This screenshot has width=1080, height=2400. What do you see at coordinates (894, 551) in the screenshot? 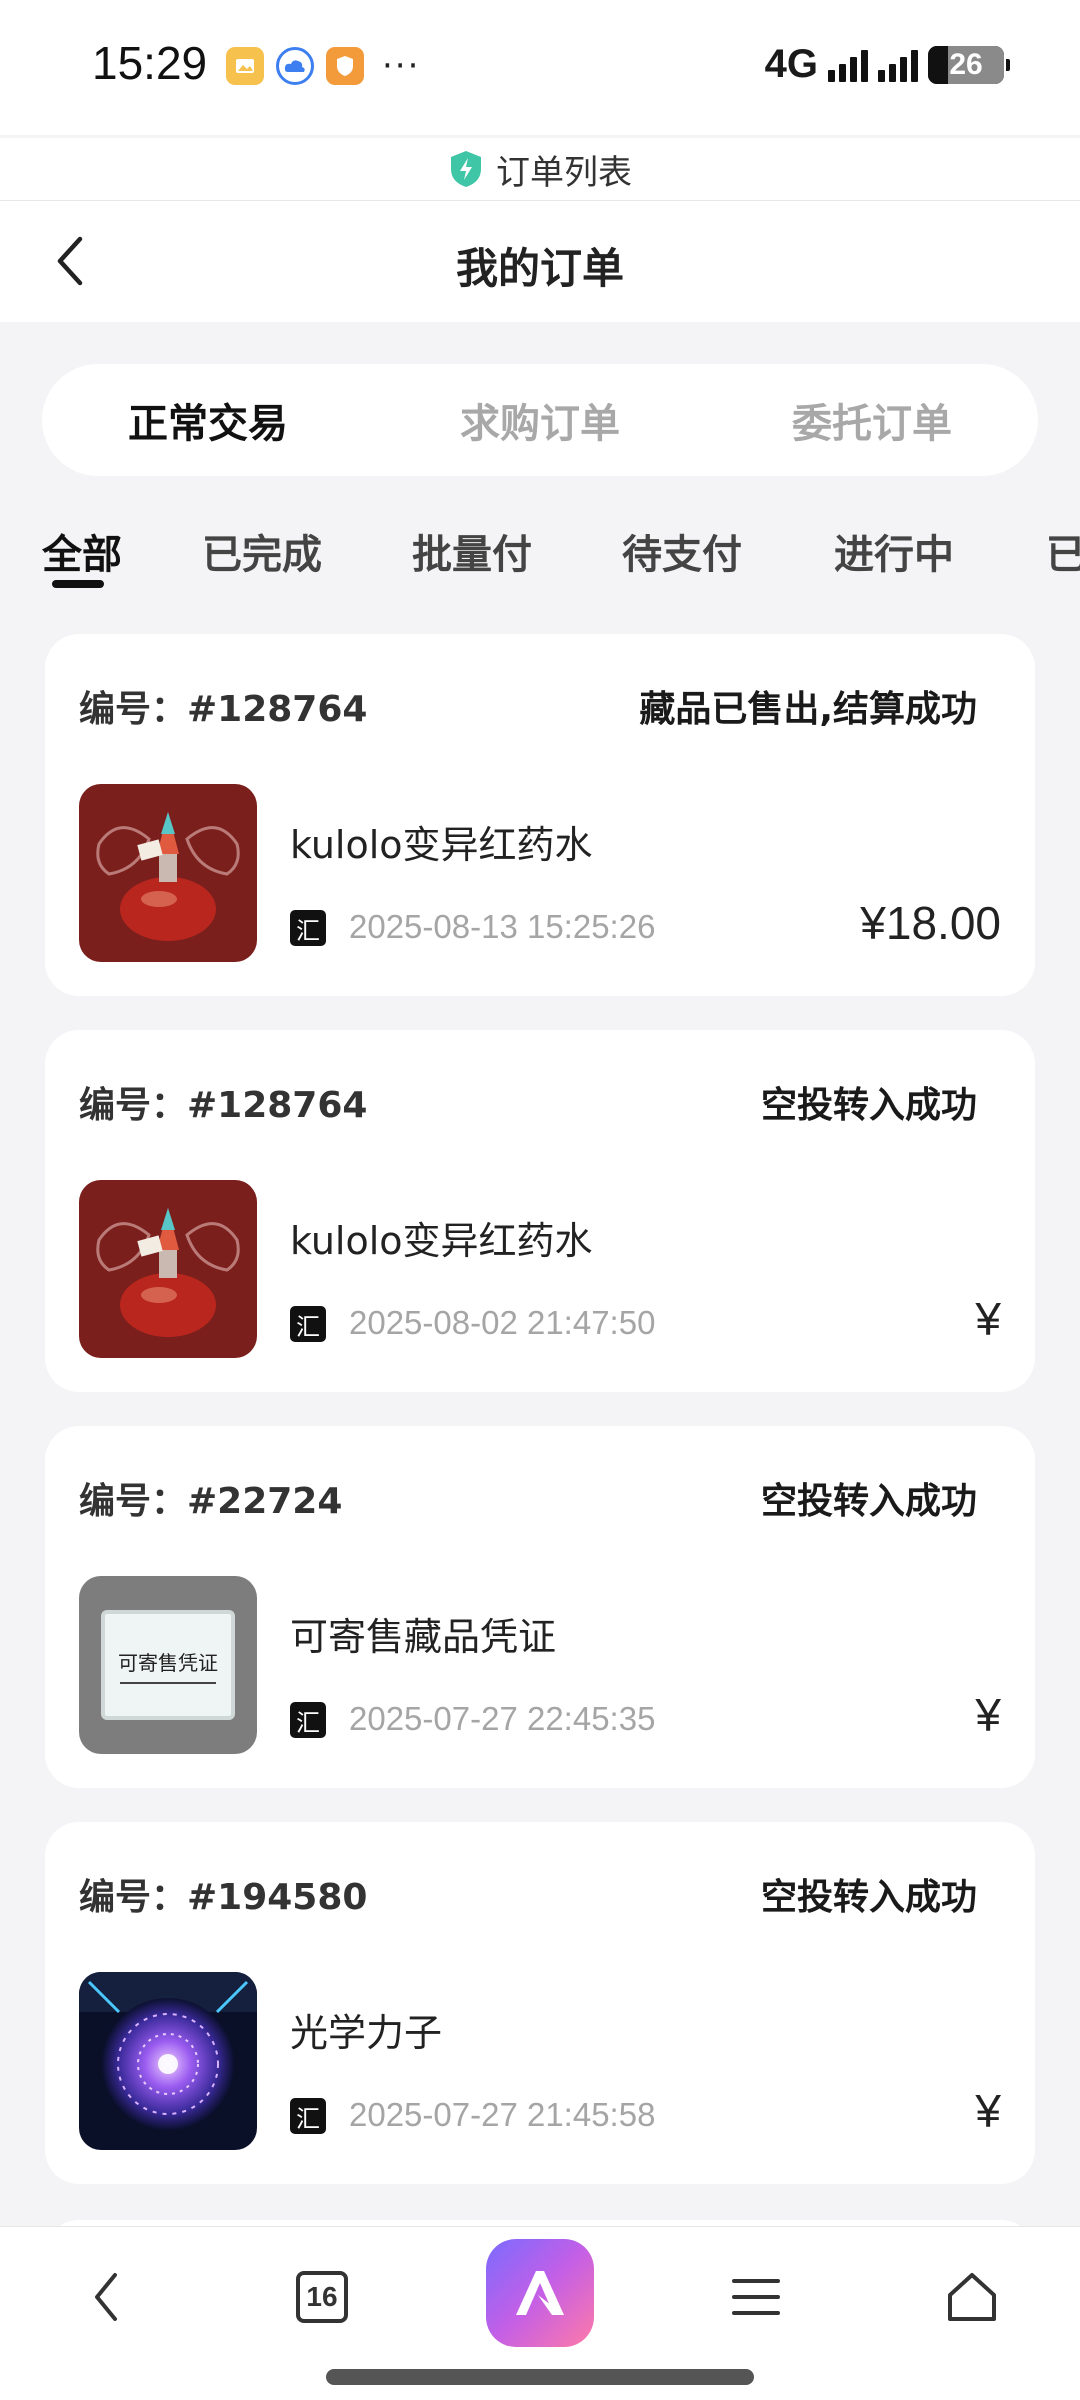
I see `filter-in-progress: 进行中` at bounding box center [894, 551].